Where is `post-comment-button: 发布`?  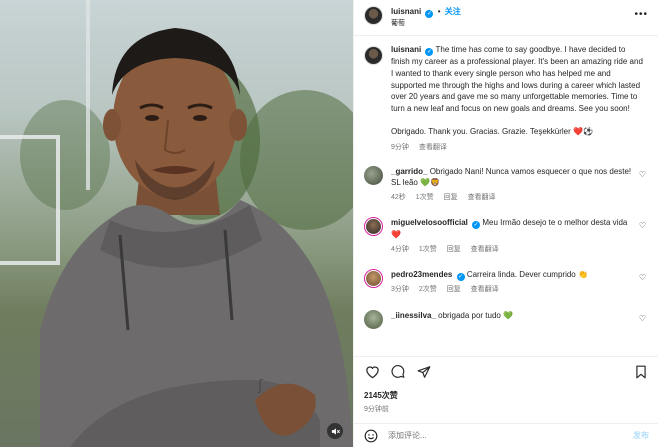 post-comment-button: 发布 is located at coordinates (641, 435).